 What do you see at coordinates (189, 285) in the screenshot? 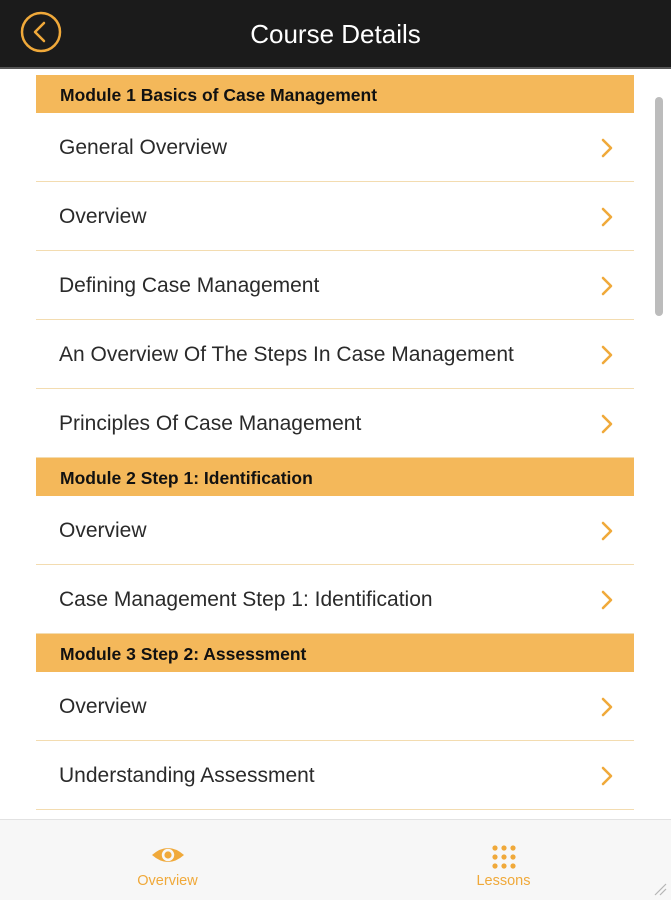
I see `lesson-label: Defining Case Management` at bounding box center [189, 285].